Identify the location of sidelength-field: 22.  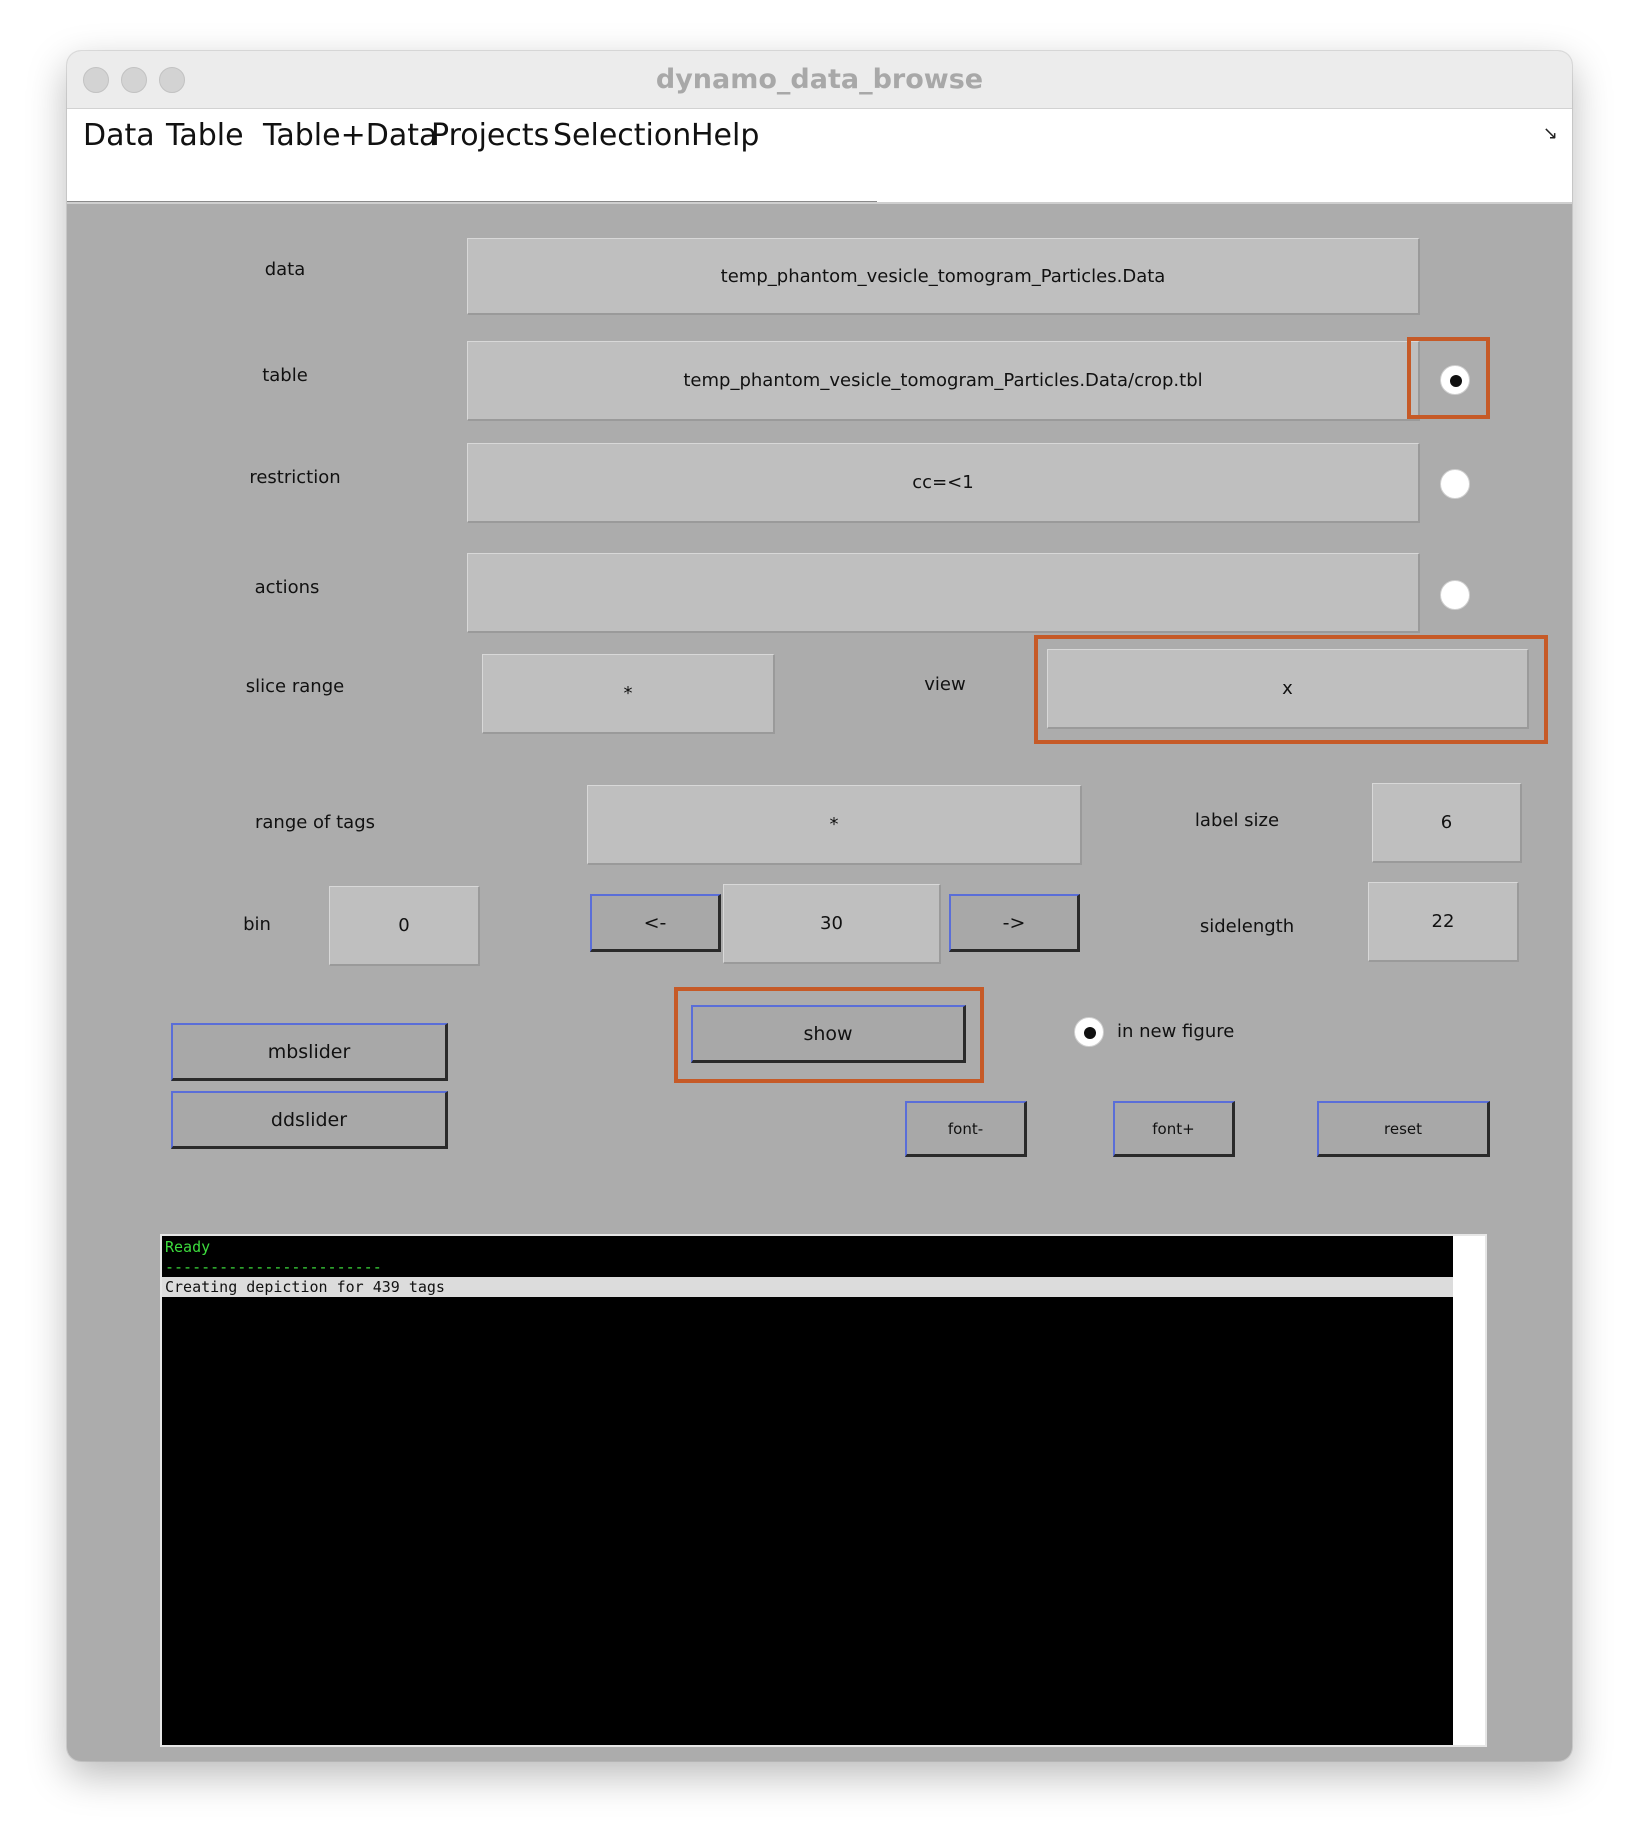
(1443, 922).